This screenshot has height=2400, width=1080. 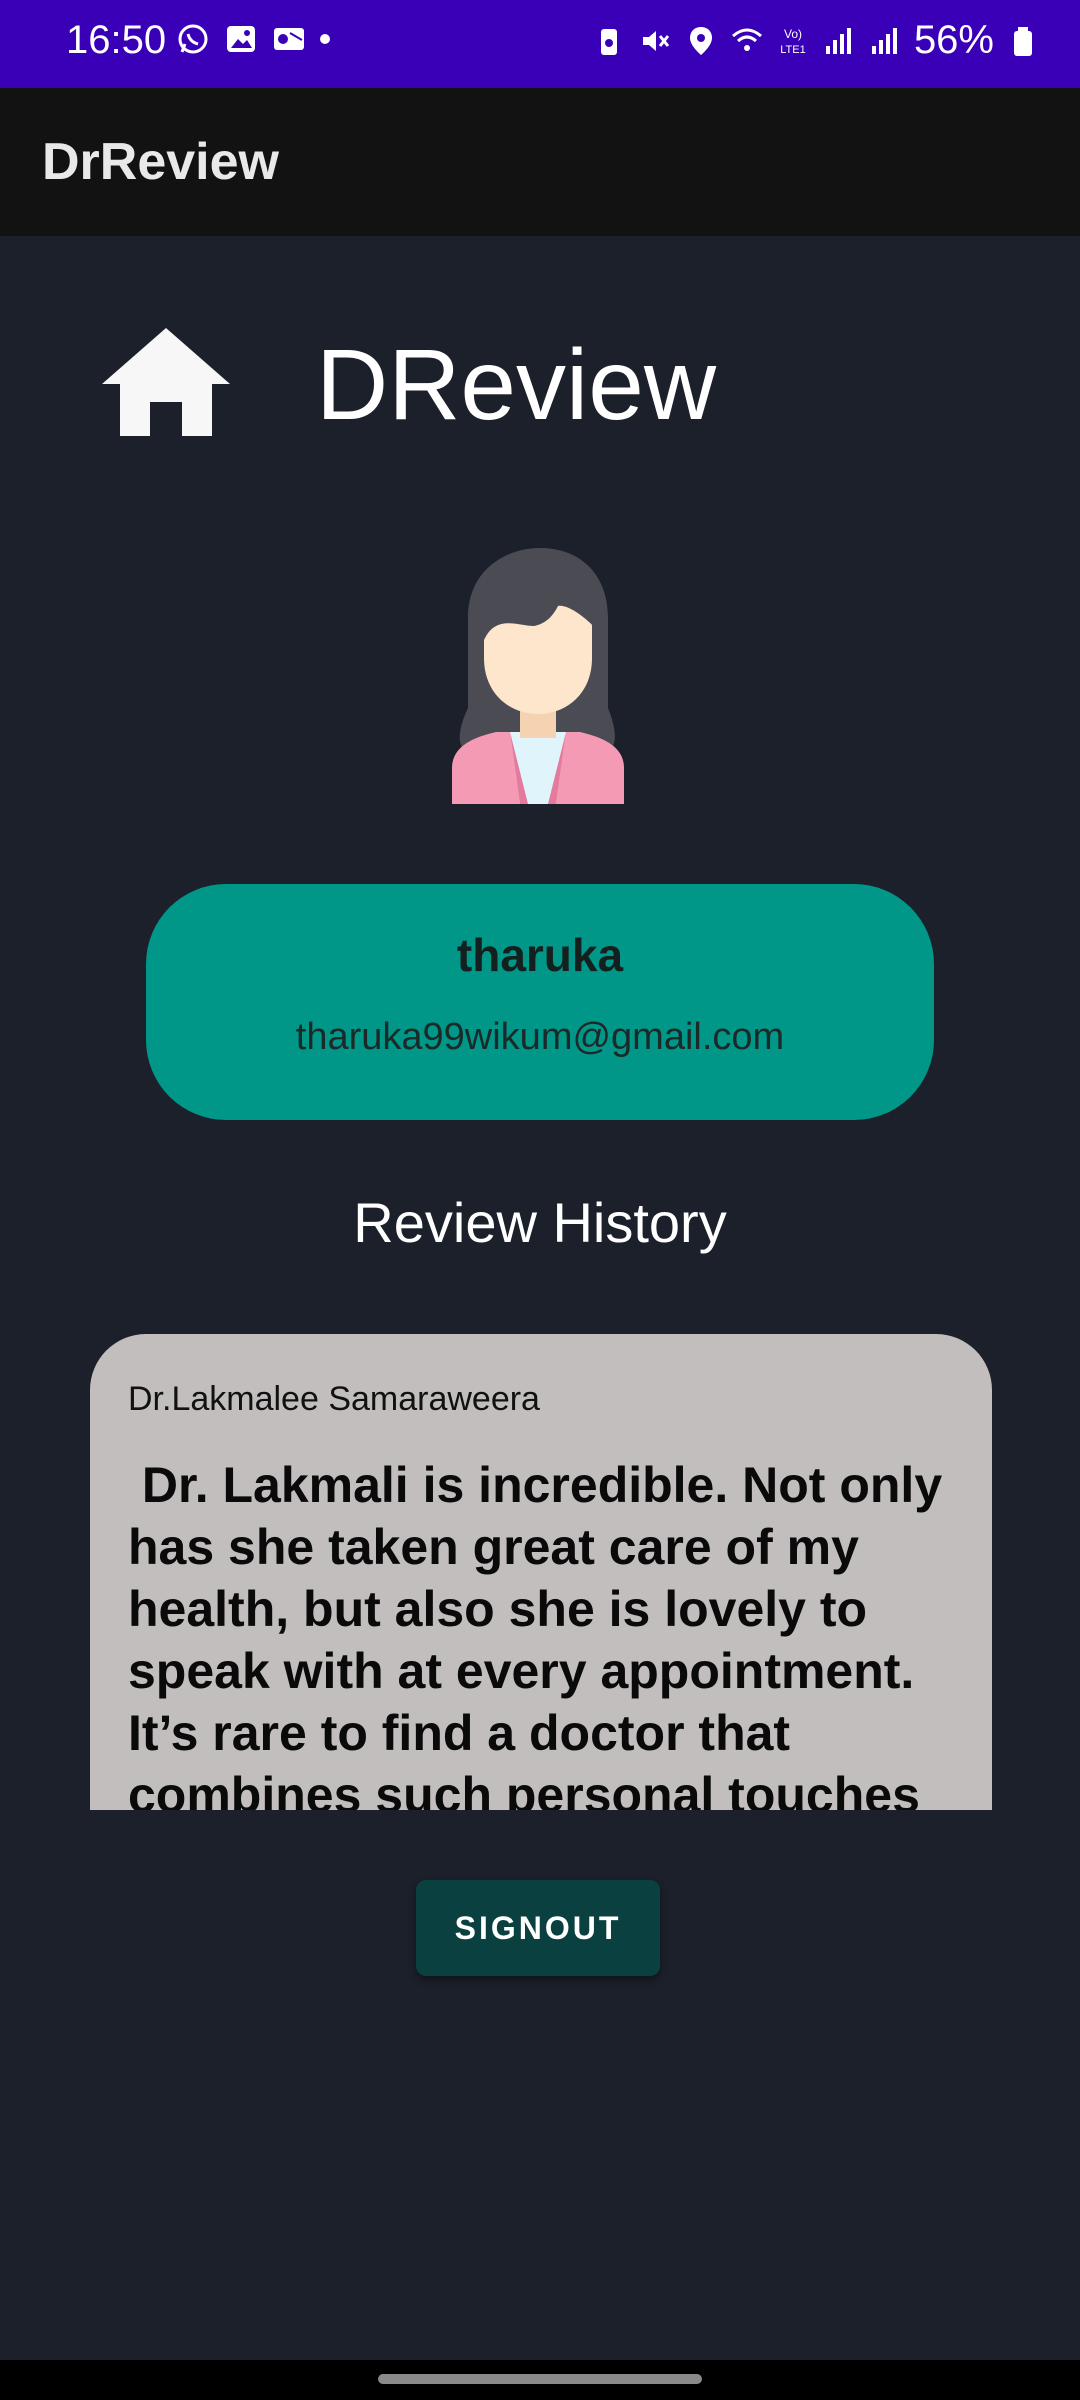 What do you see at coordinates (116, 40) in the screenshot?
I see `status-time: 16:50` at bounding box center [116, 40].